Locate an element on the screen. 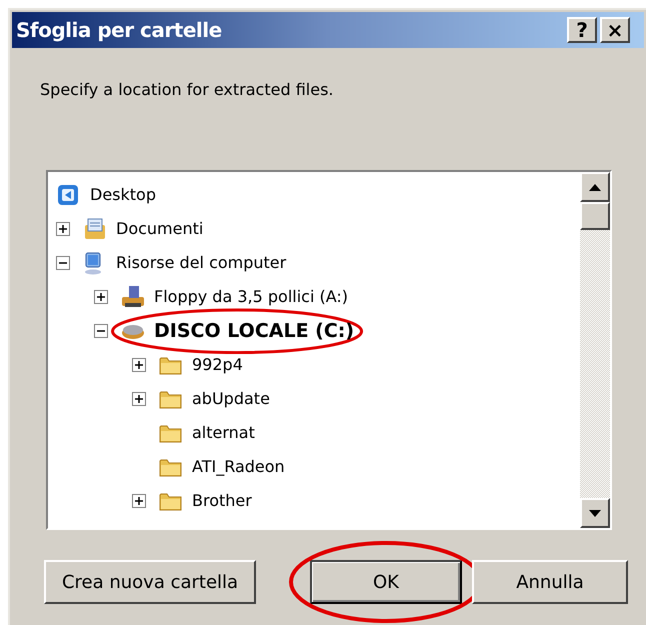 The width and height of the screenshot is (646, 625). dialog-button: Annulla is located at coordinates (550, 582).